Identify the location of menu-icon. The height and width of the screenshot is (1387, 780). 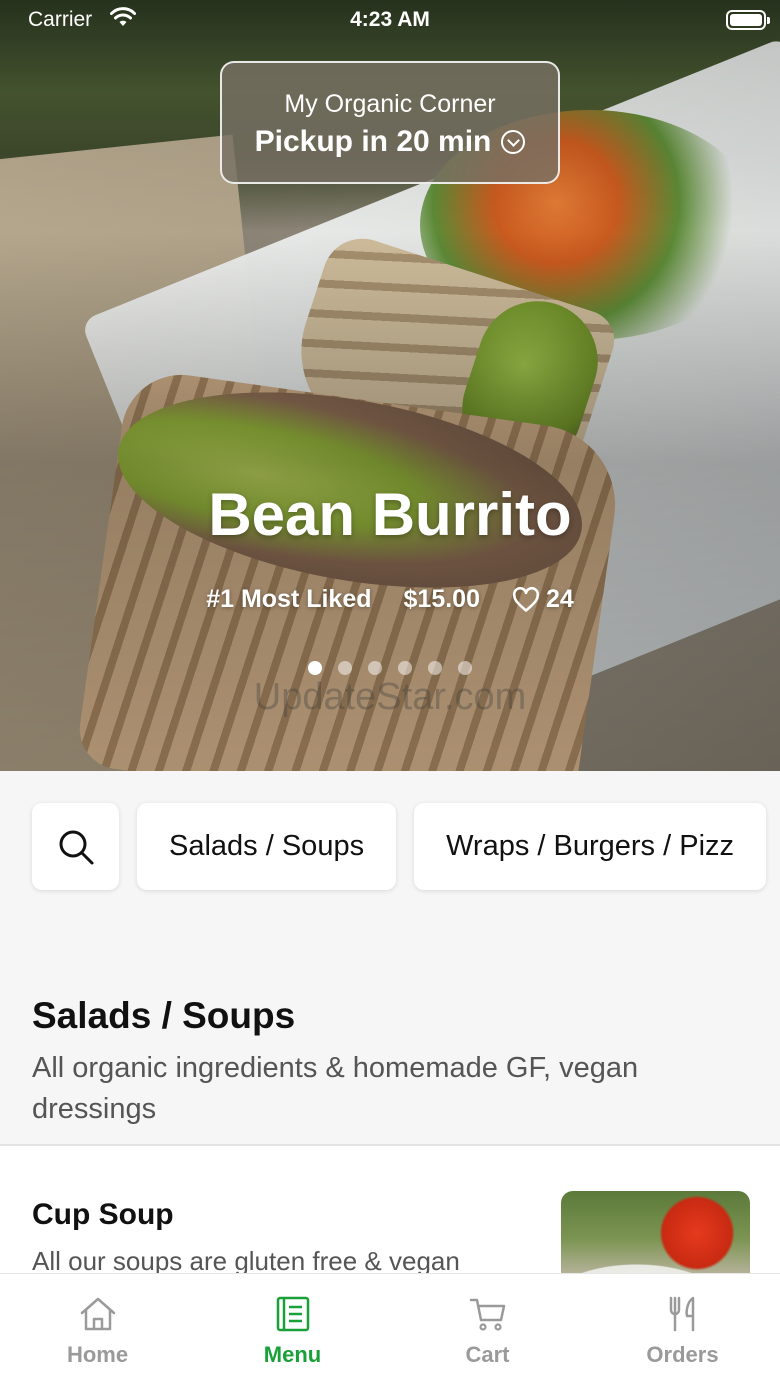
(292, 1314).